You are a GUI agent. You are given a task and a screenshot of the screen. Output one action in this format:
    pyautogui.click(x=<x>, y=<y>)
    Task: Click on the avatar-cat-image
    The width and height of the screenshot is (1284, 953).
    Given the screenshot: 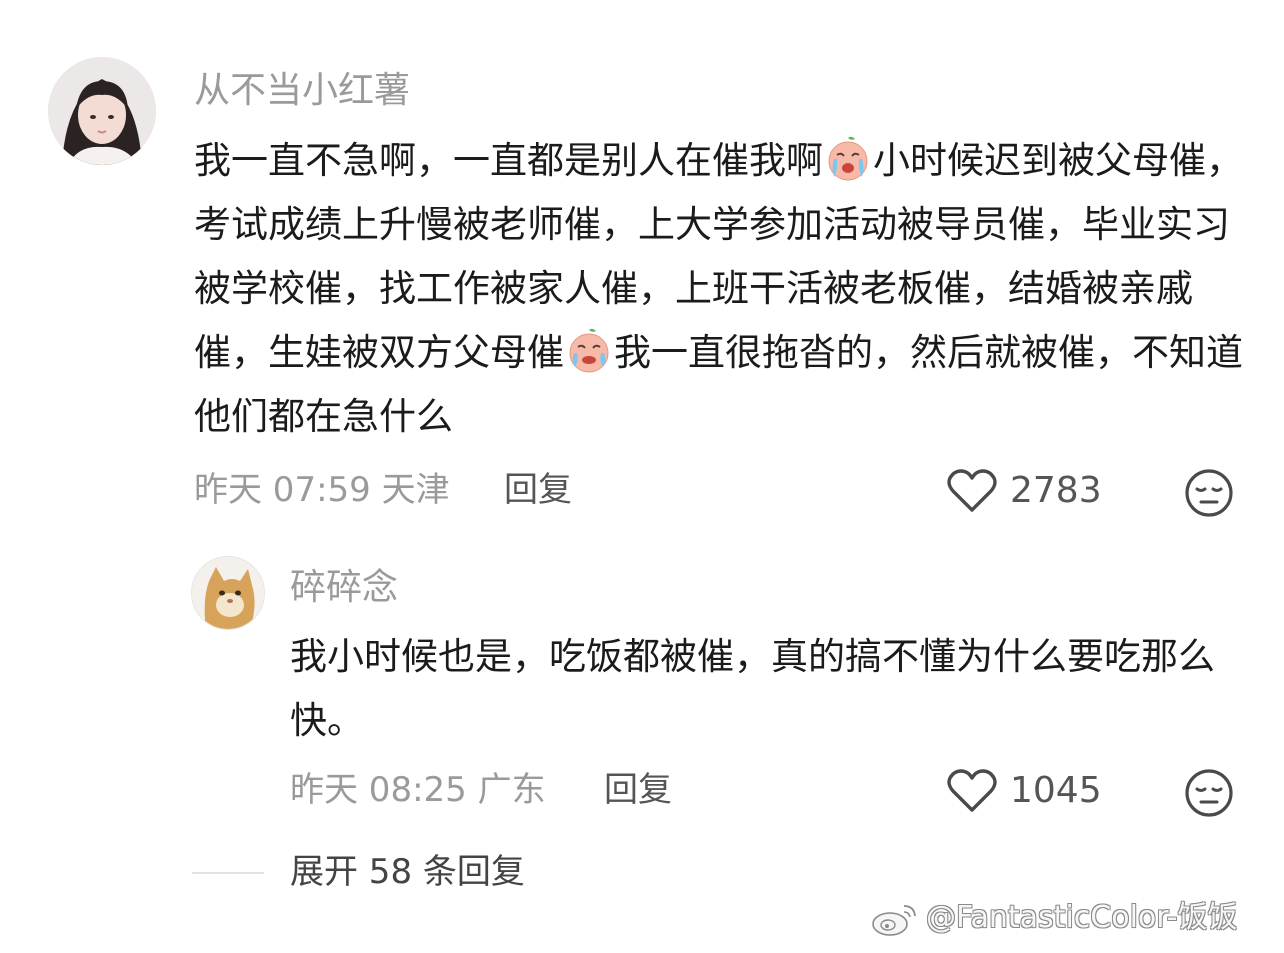 What is the action you would take?
    pyautogui.click(x=228, y=593)
    